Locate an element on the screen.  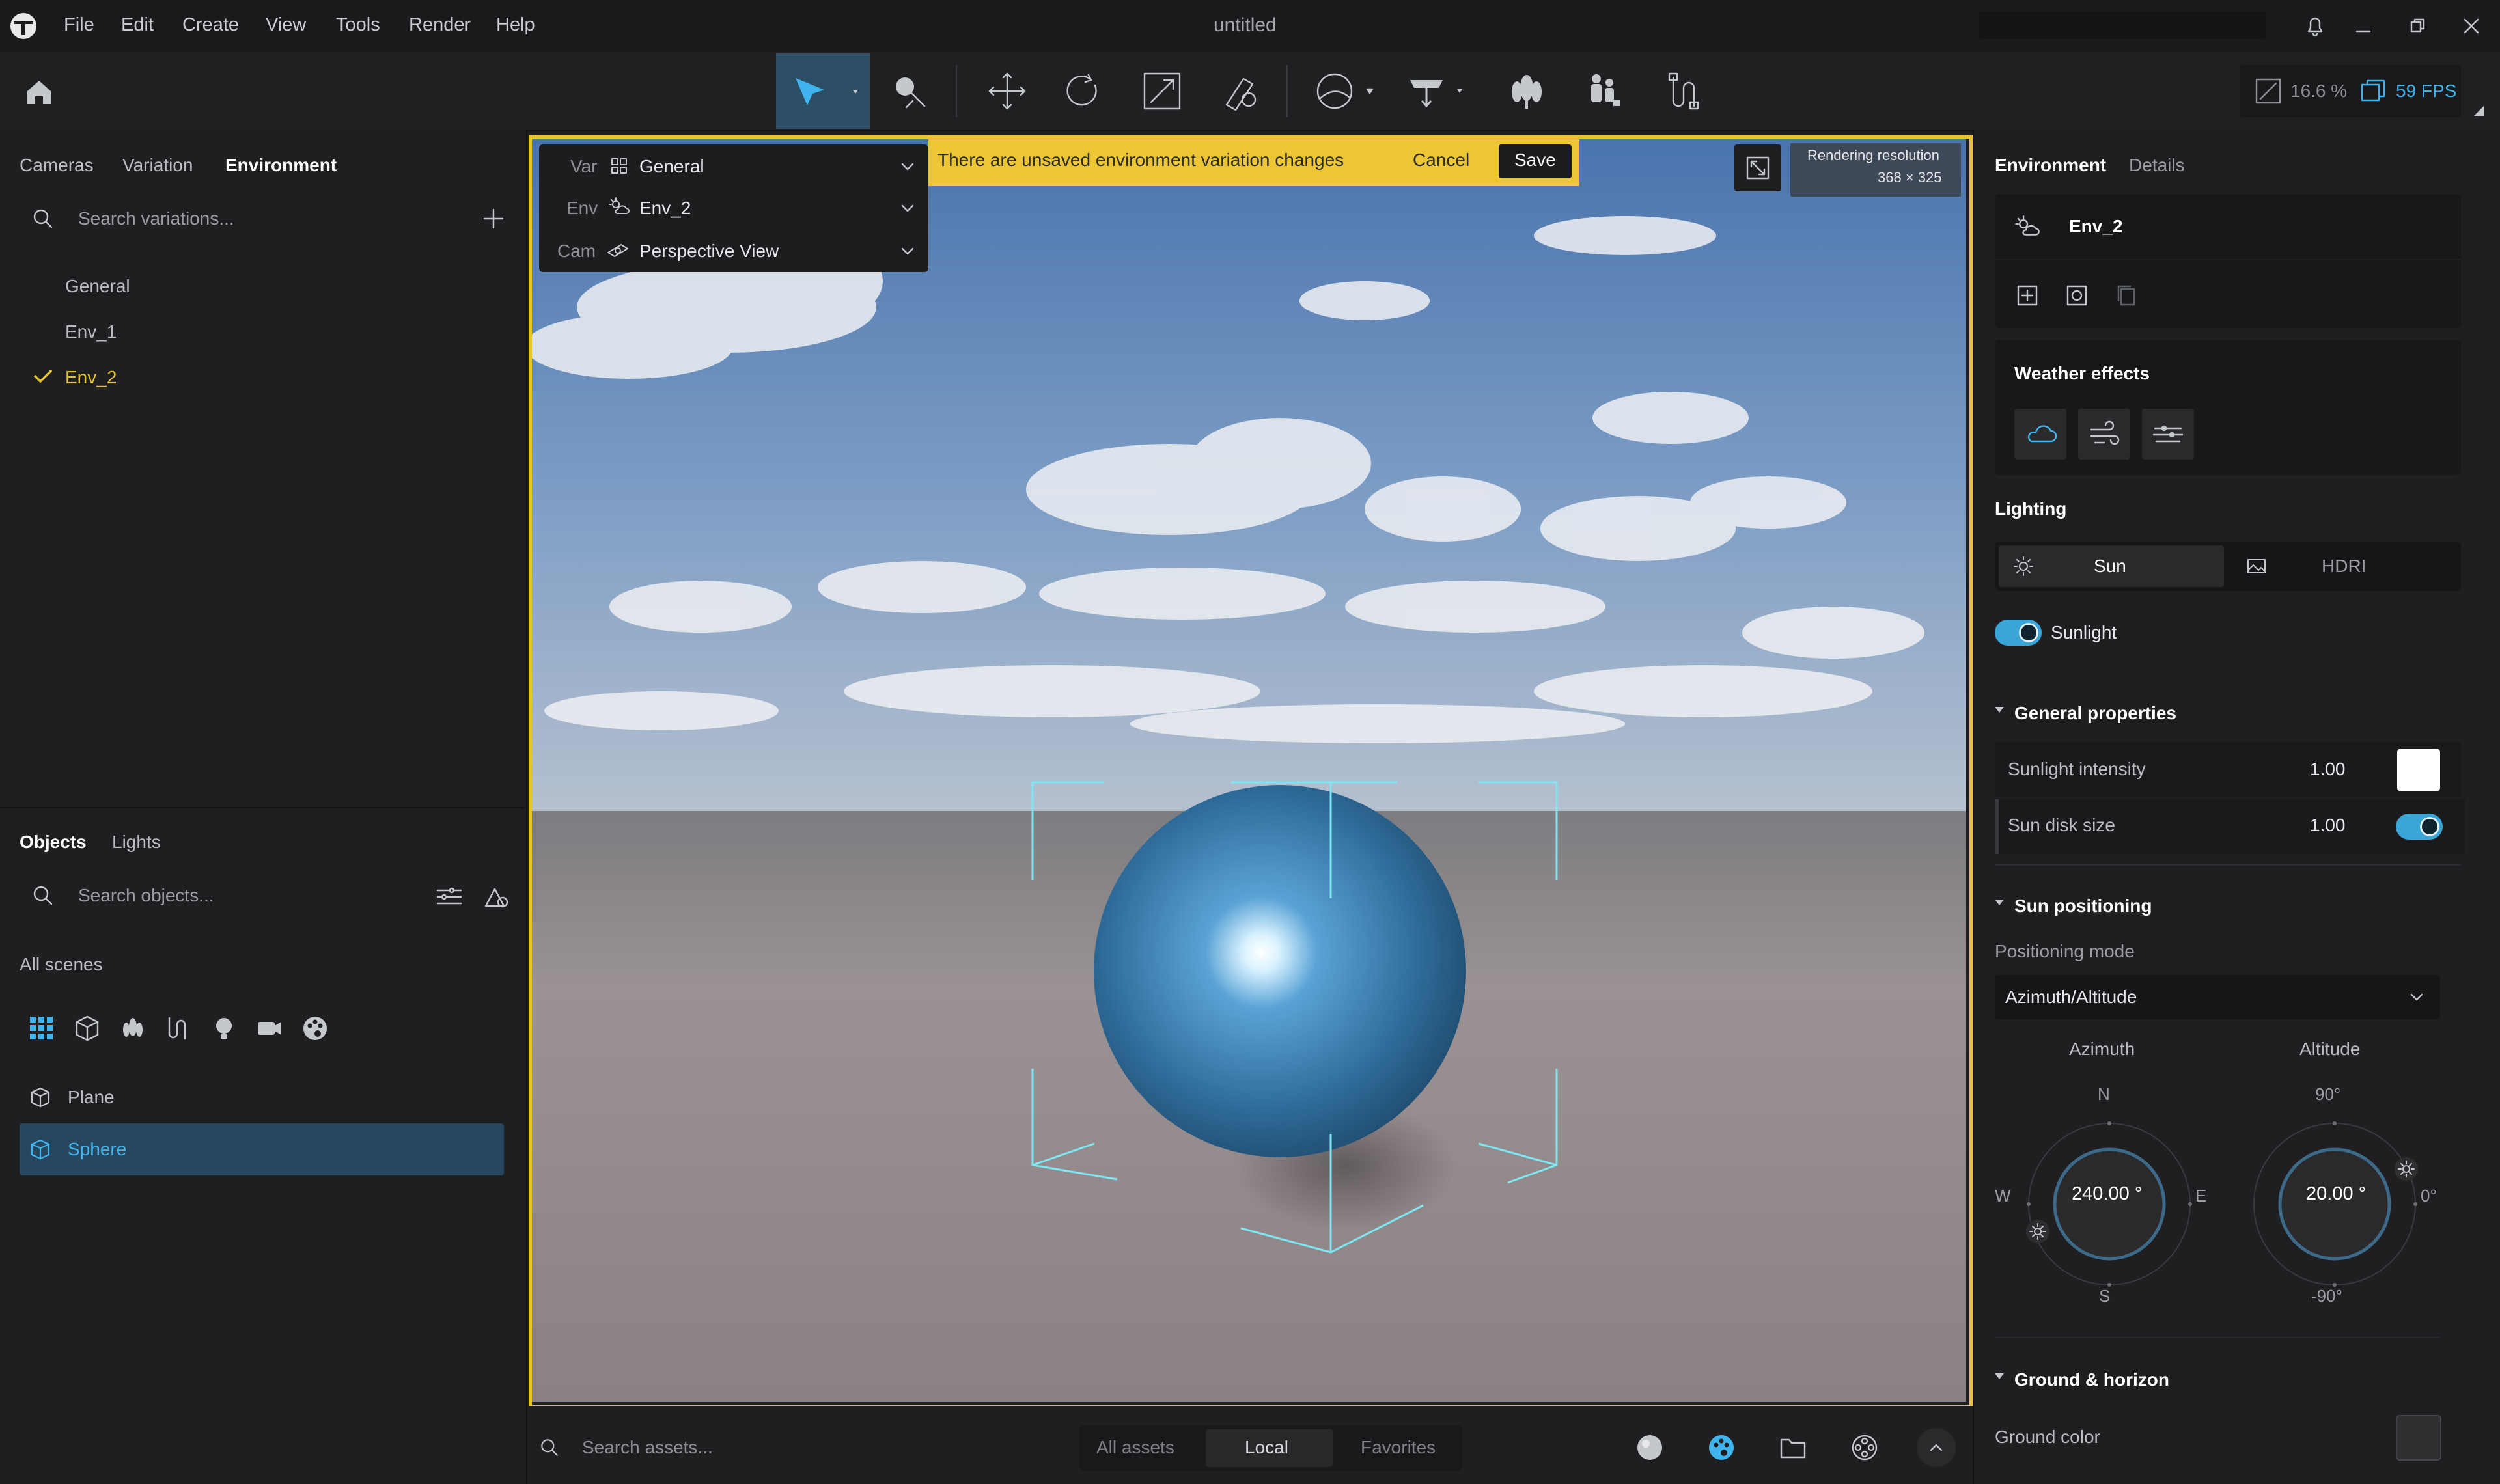
scale-tool-icon is located at coordinates (1162, 91).